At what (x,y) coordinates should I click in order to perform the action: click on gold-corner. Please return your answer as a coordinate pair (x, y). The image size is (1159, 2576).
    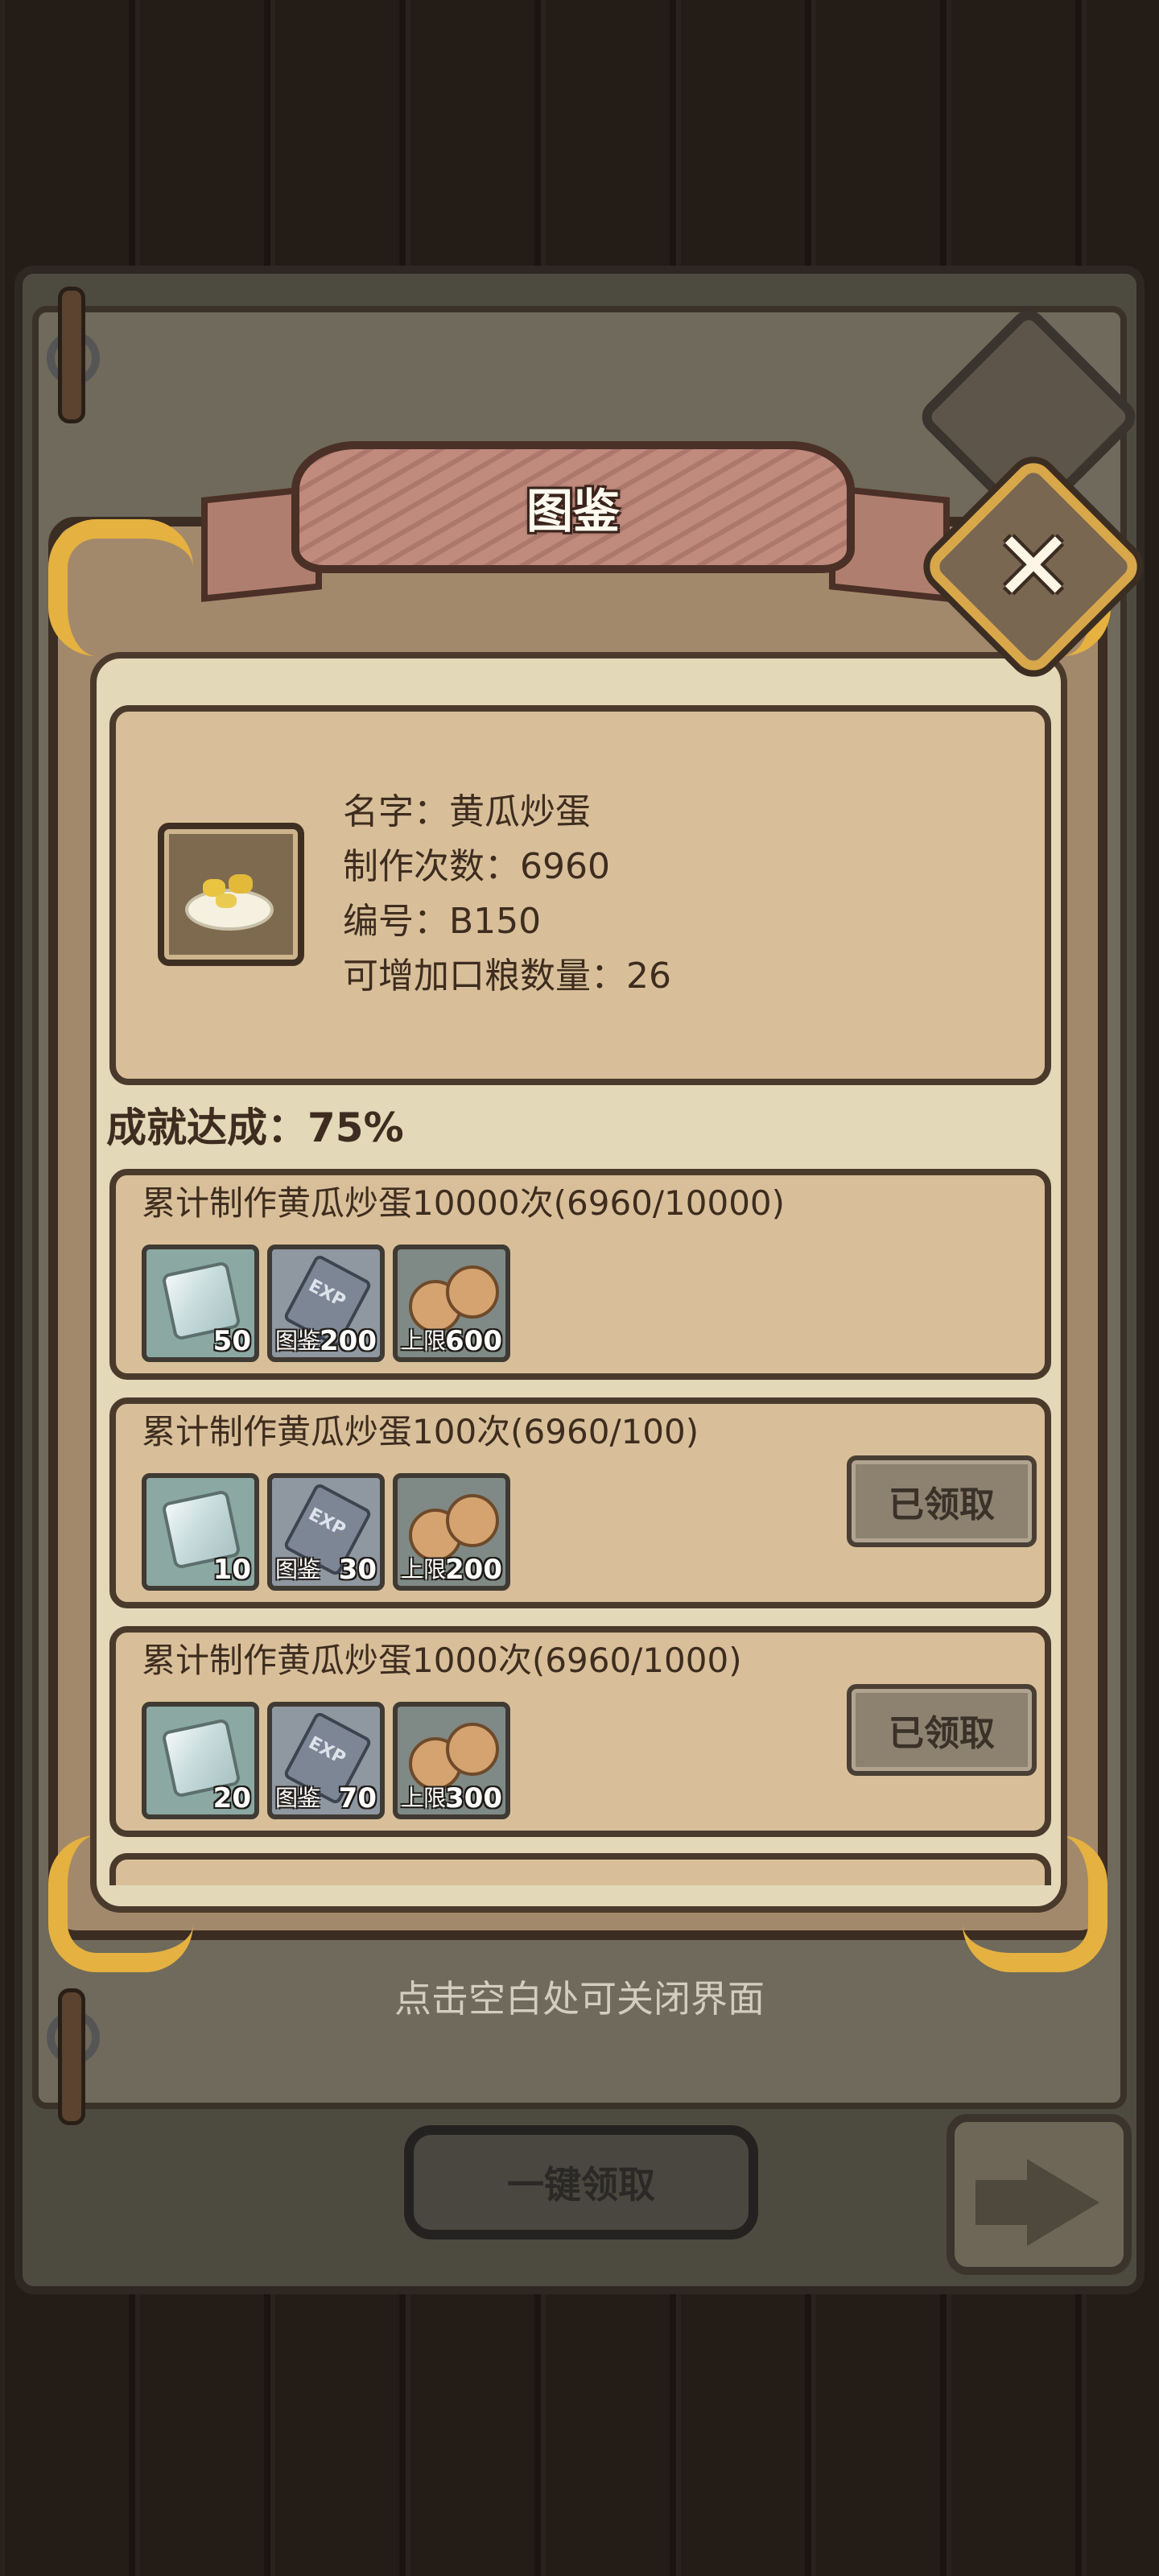
    Looking at the image, I should click on (120, 587).